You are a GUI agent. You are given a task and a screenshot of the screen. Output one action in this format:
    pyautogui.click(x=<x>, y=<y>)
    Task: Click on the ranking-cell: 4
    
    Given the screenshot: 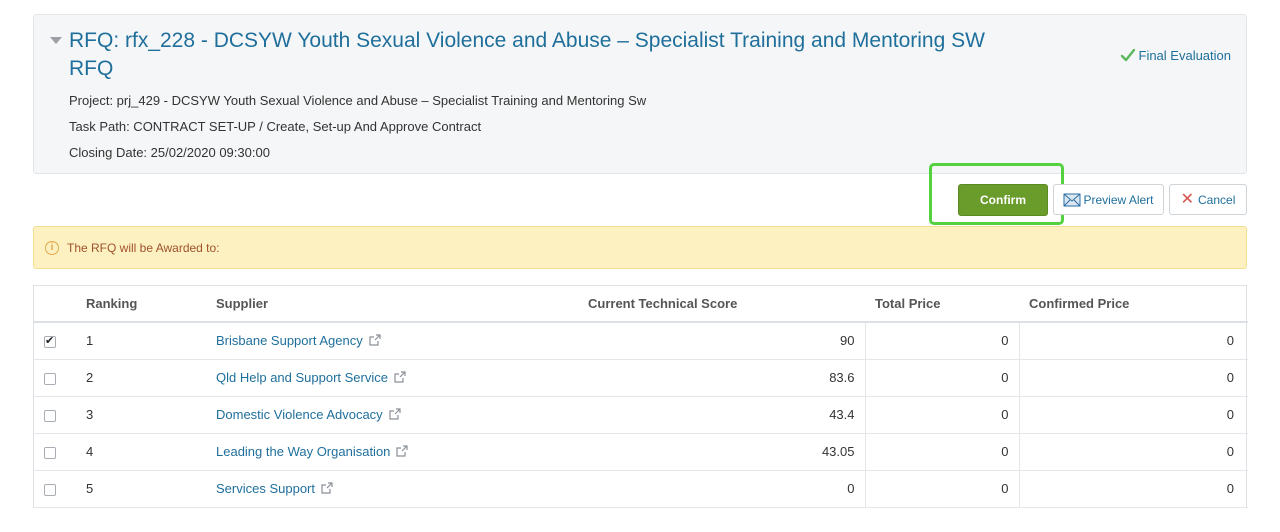 What is the action you would take?
    pyautogui.click(x=141, y=452)
    